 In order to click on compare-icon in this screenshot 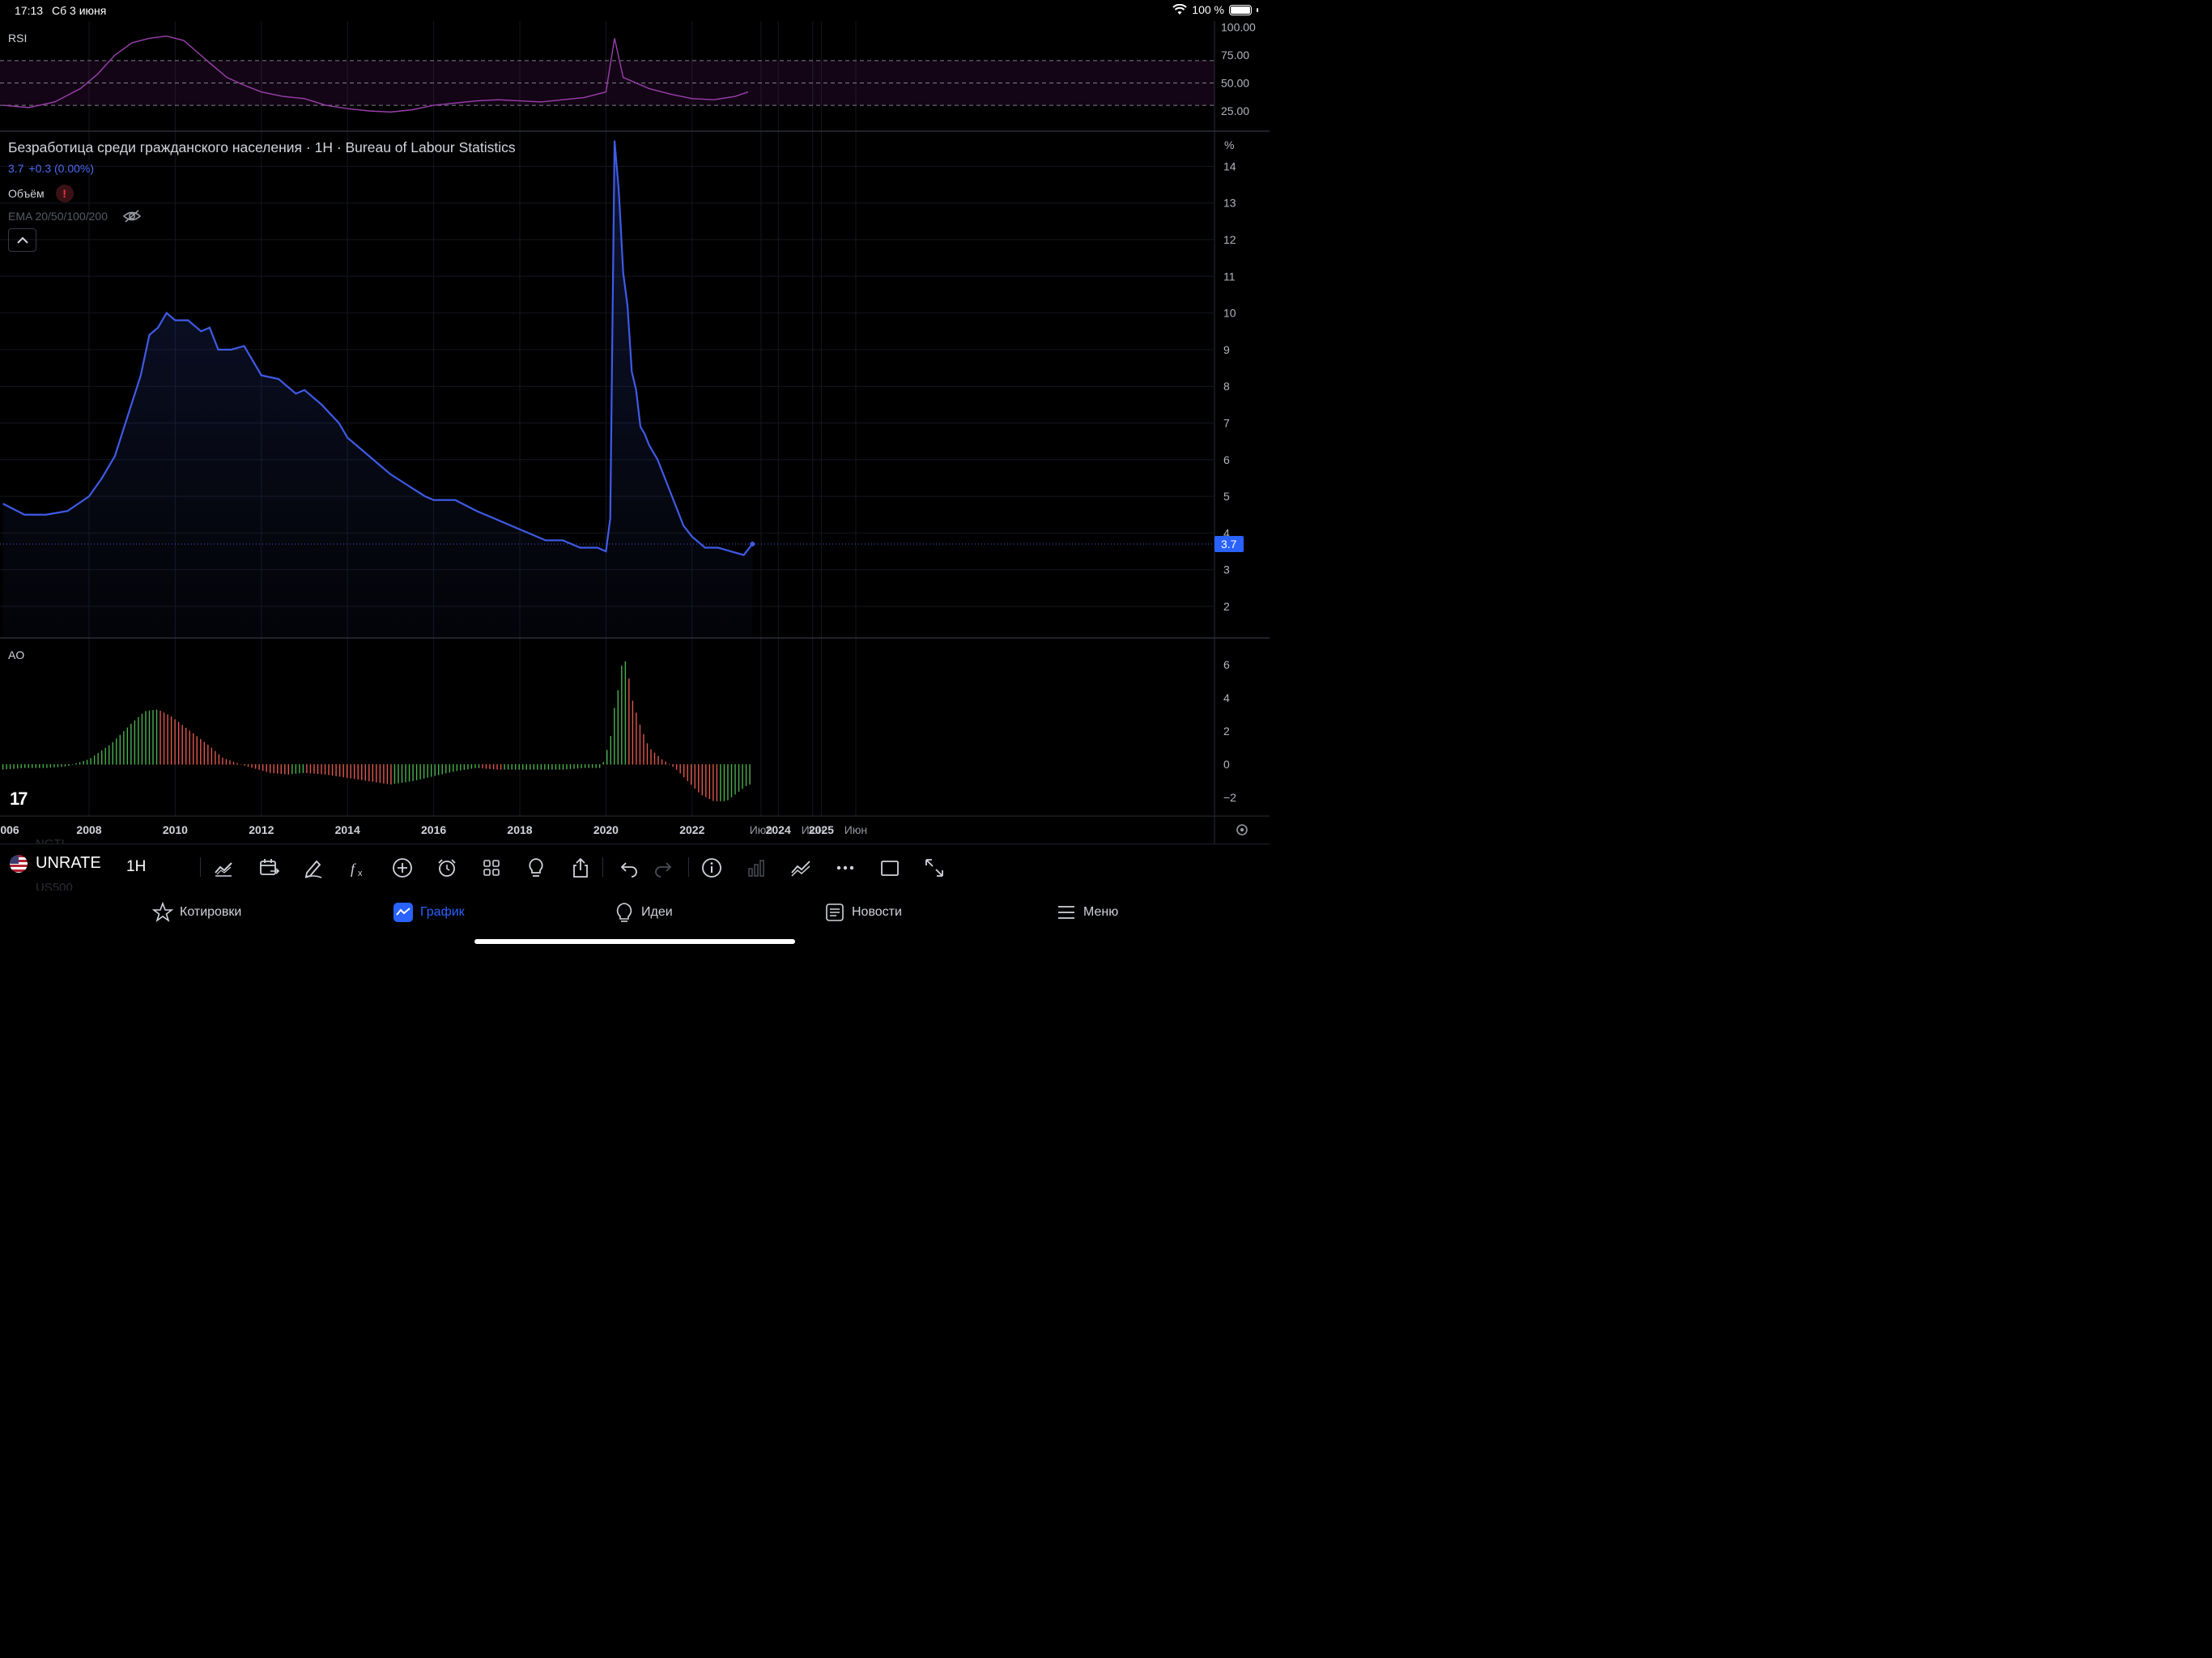, I will do `click(800, 869)`.